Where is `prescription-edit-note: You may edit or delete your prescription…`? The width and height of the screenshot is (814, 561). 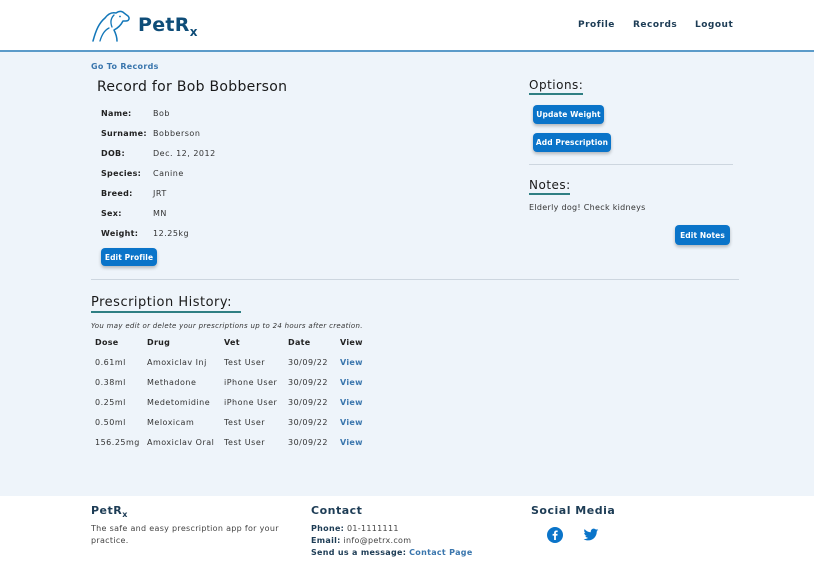
prescription-edit-note: You may edit or delete your prescription… is located at coordinates (227, 326).